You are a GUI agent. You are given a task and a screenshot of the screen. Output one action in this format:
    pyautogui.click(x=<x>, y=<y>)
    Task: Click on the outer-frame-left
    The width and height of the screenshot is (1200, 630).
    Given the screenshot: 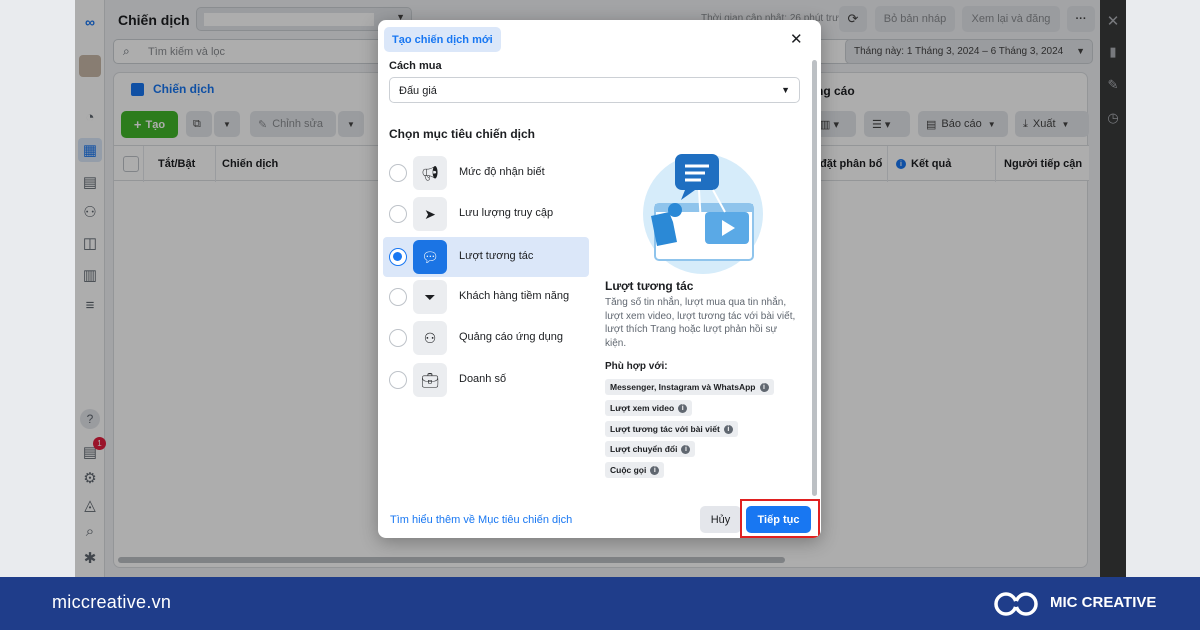 What is the action you would take?
    pyautogui.click(x=37, y=288)
    